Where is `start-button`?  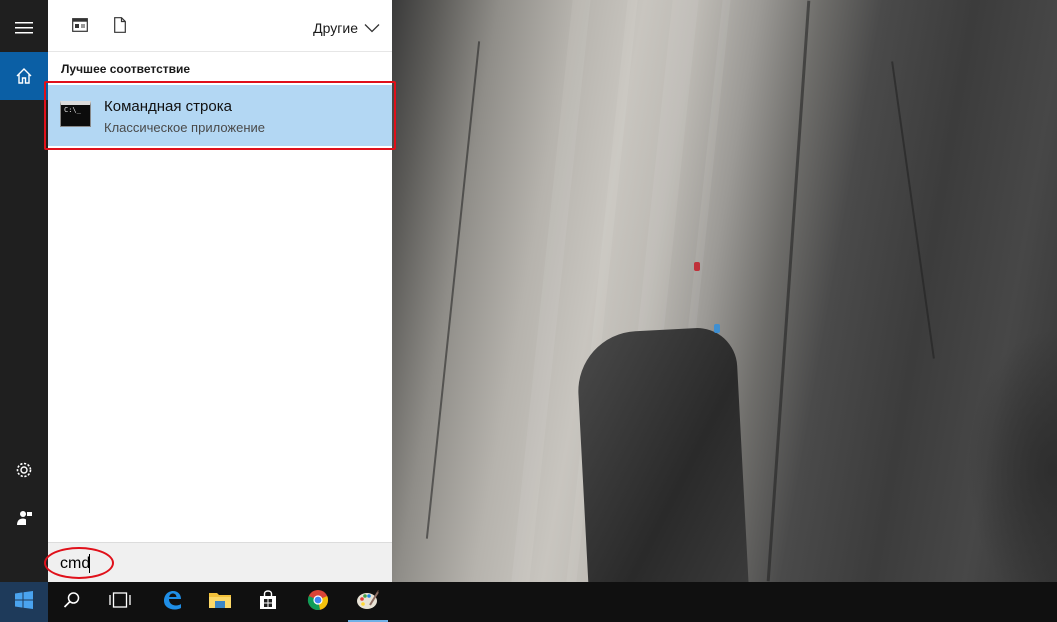
start-button is located at coordinates (24, 602).